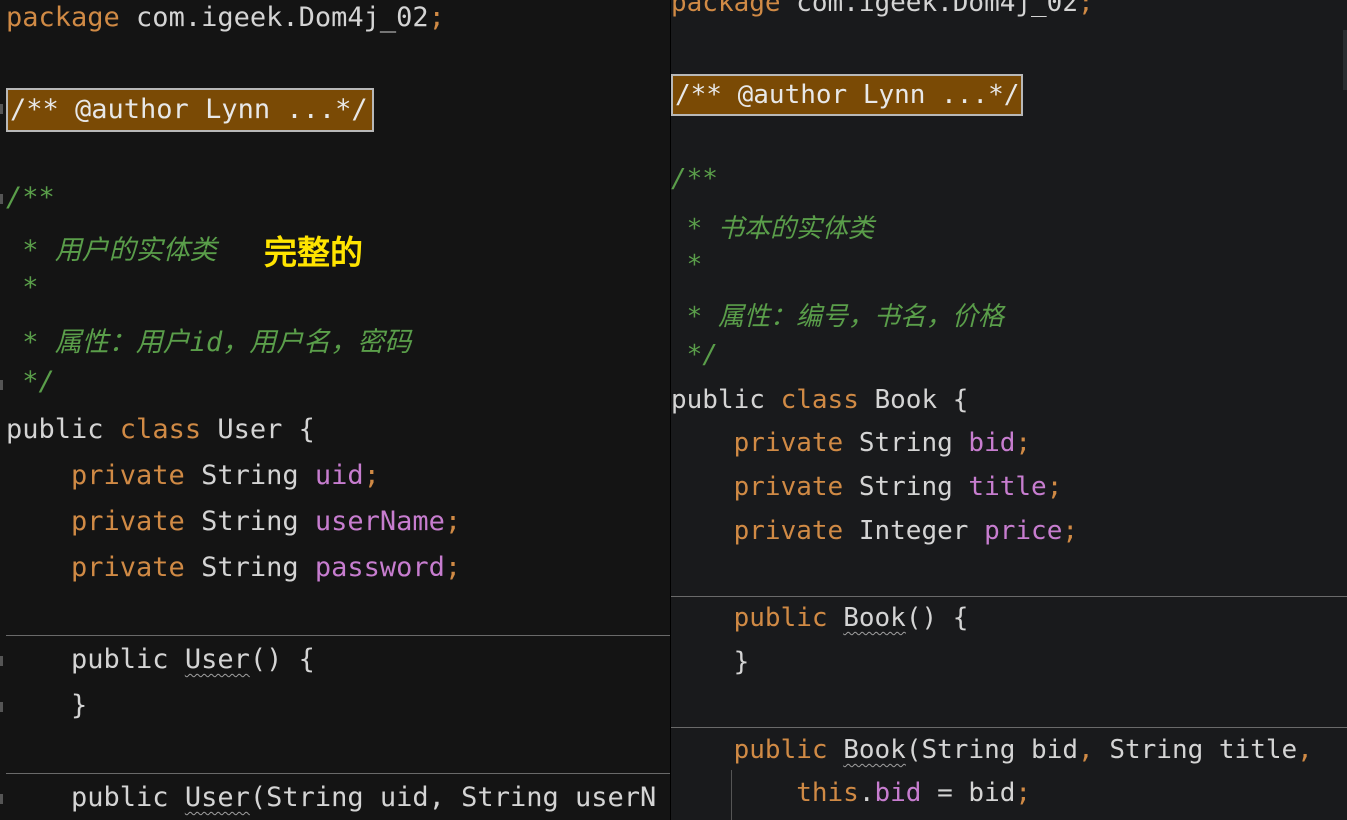 The image size is (1347, 820). What do you see at coordinates (968, 793) in the screenshot?
I see `assignment-value: = bid` at bounding box center [968, 793].